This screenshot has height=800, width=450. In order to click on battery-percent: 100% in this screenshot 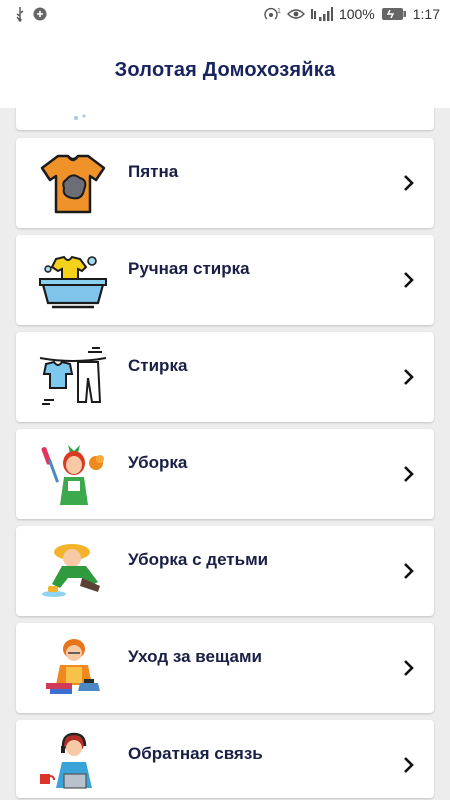, I will do `click(356, 14)`.